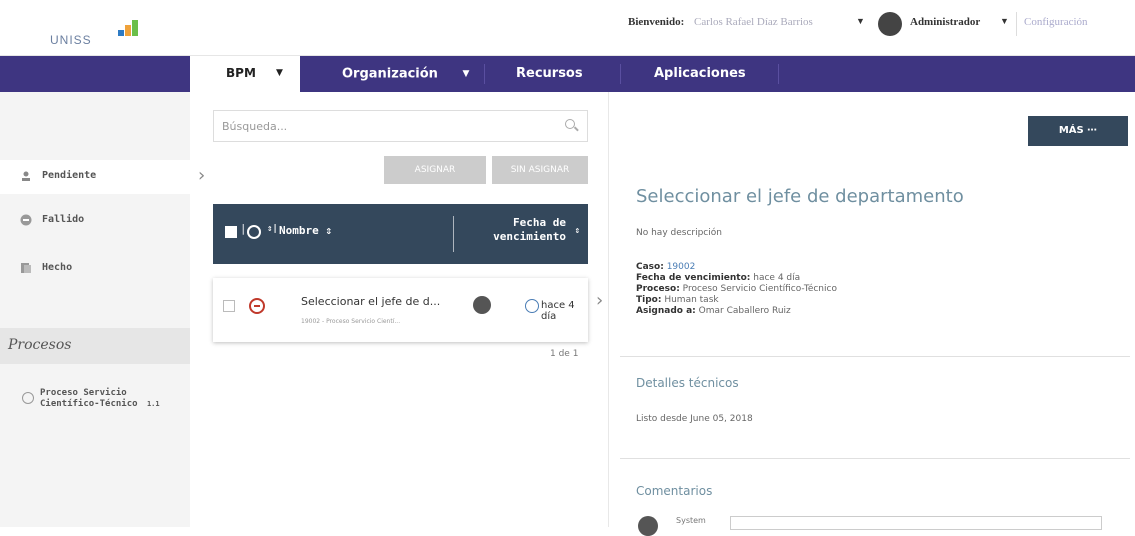 The width and height of the screenshot is (1135, 536). I want to click on assigned-value: Omar Caballero Ruiz, so click(744, 311).